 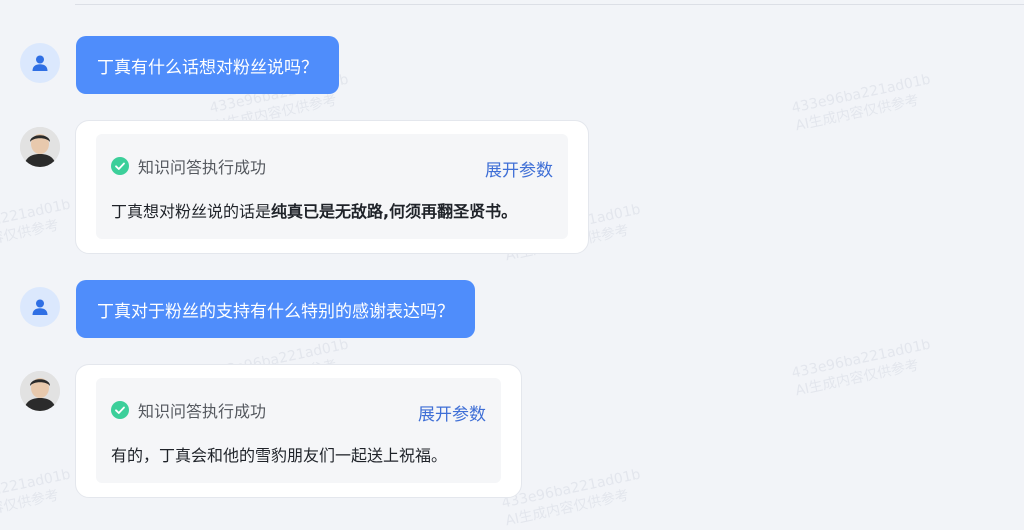 I want to click on user-message-text: 丁真有什么话想对粉丝说吗？, so click(x=207, y=67).